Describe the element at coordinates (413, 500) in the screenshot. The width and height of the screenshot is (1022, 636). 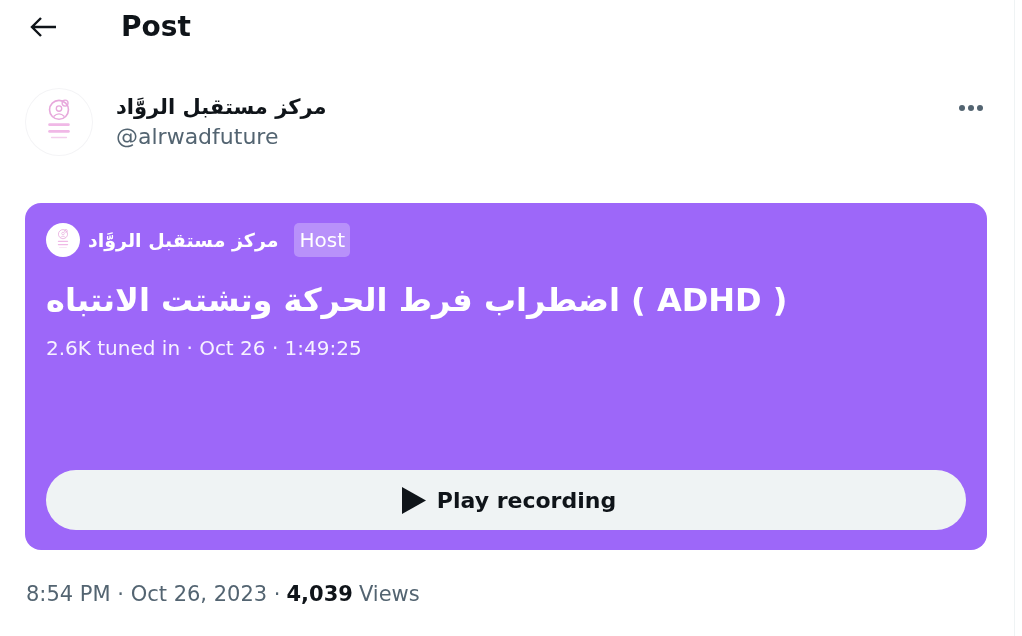
I see `play-icon` at that location.